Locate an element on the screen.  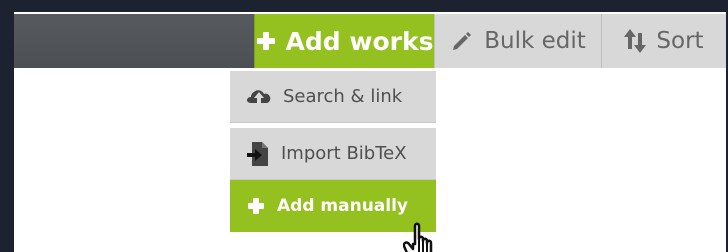
search-link-menu-item: Search & link is located at coordinates (333, 97).